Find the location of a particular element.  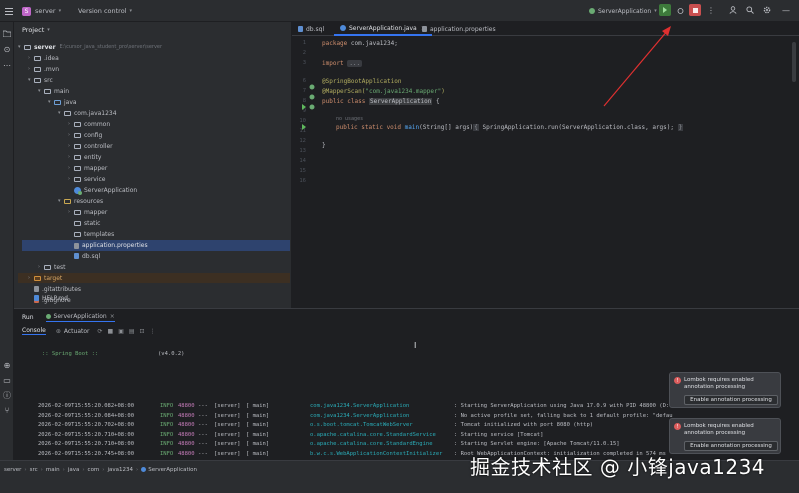

run-config-tab: ServerApplication × is located at coordinates (80, 317).